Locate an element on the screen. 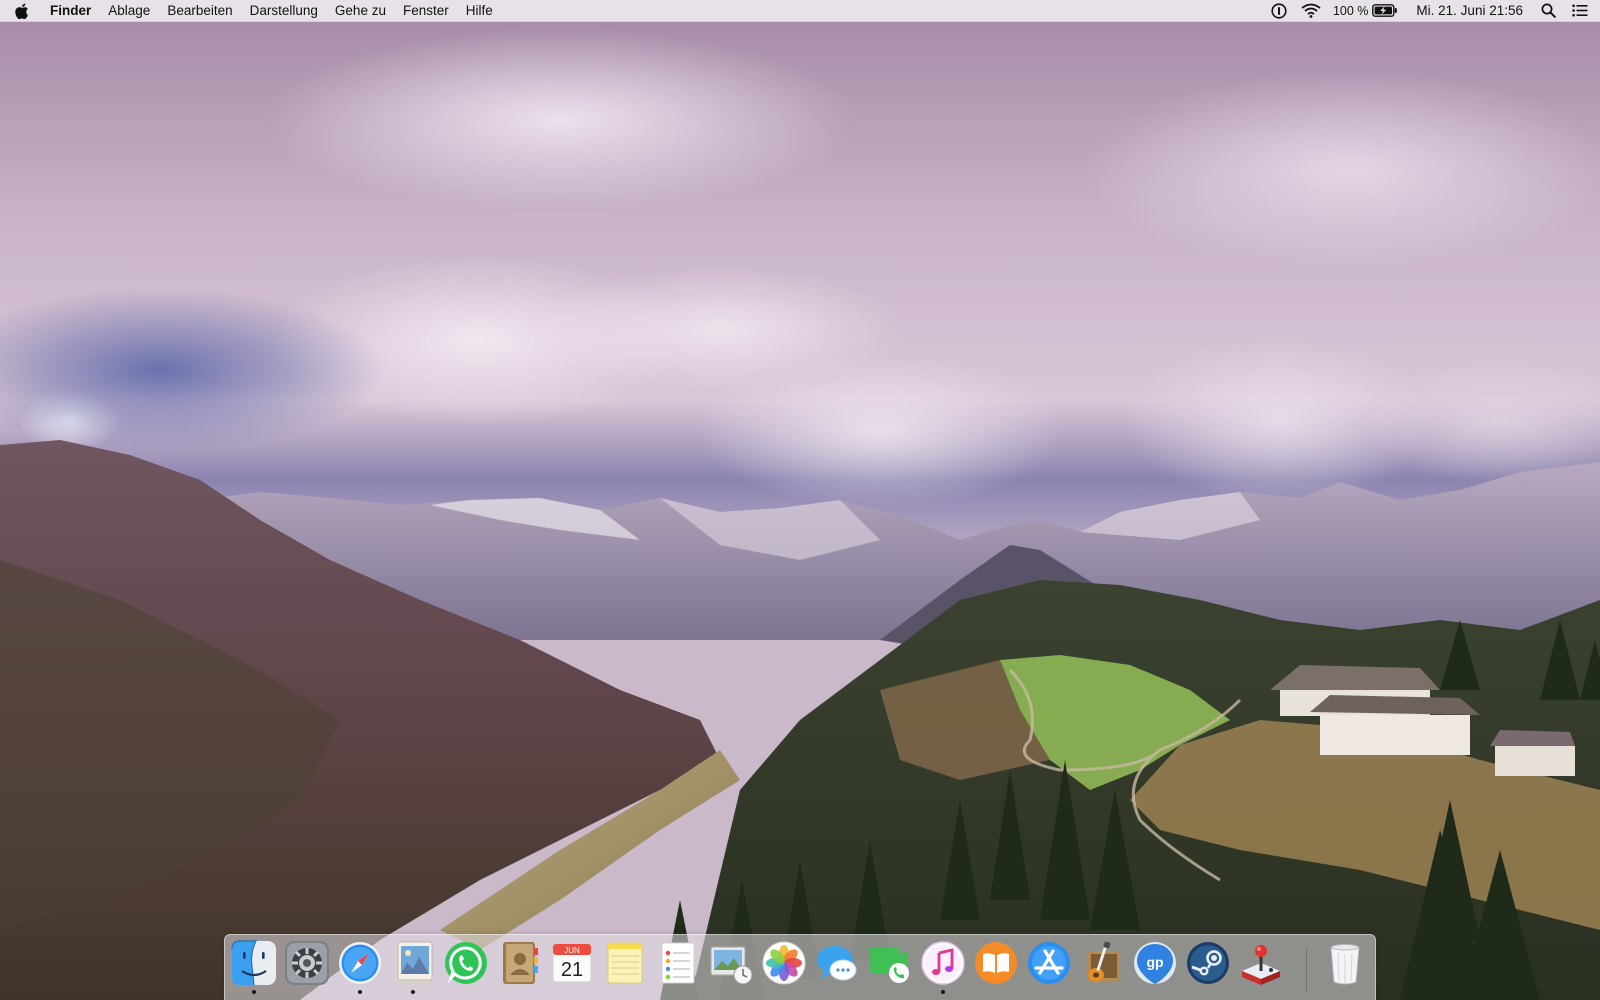 The width and height of the screenshot is (1600, 1000). dock-item-contacts is located at coordinates (519, 967).